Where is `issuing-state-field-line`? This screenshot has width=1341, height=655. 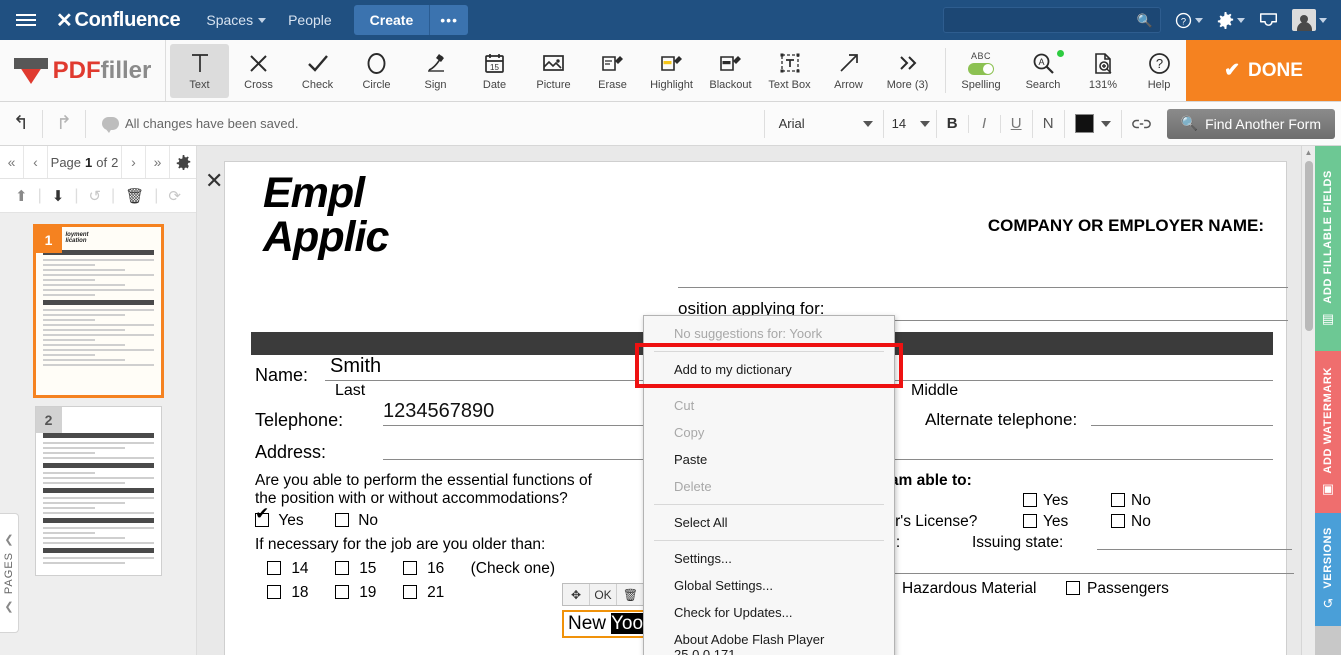 issuing-state-field-line is located at coordinates (1194, 549).